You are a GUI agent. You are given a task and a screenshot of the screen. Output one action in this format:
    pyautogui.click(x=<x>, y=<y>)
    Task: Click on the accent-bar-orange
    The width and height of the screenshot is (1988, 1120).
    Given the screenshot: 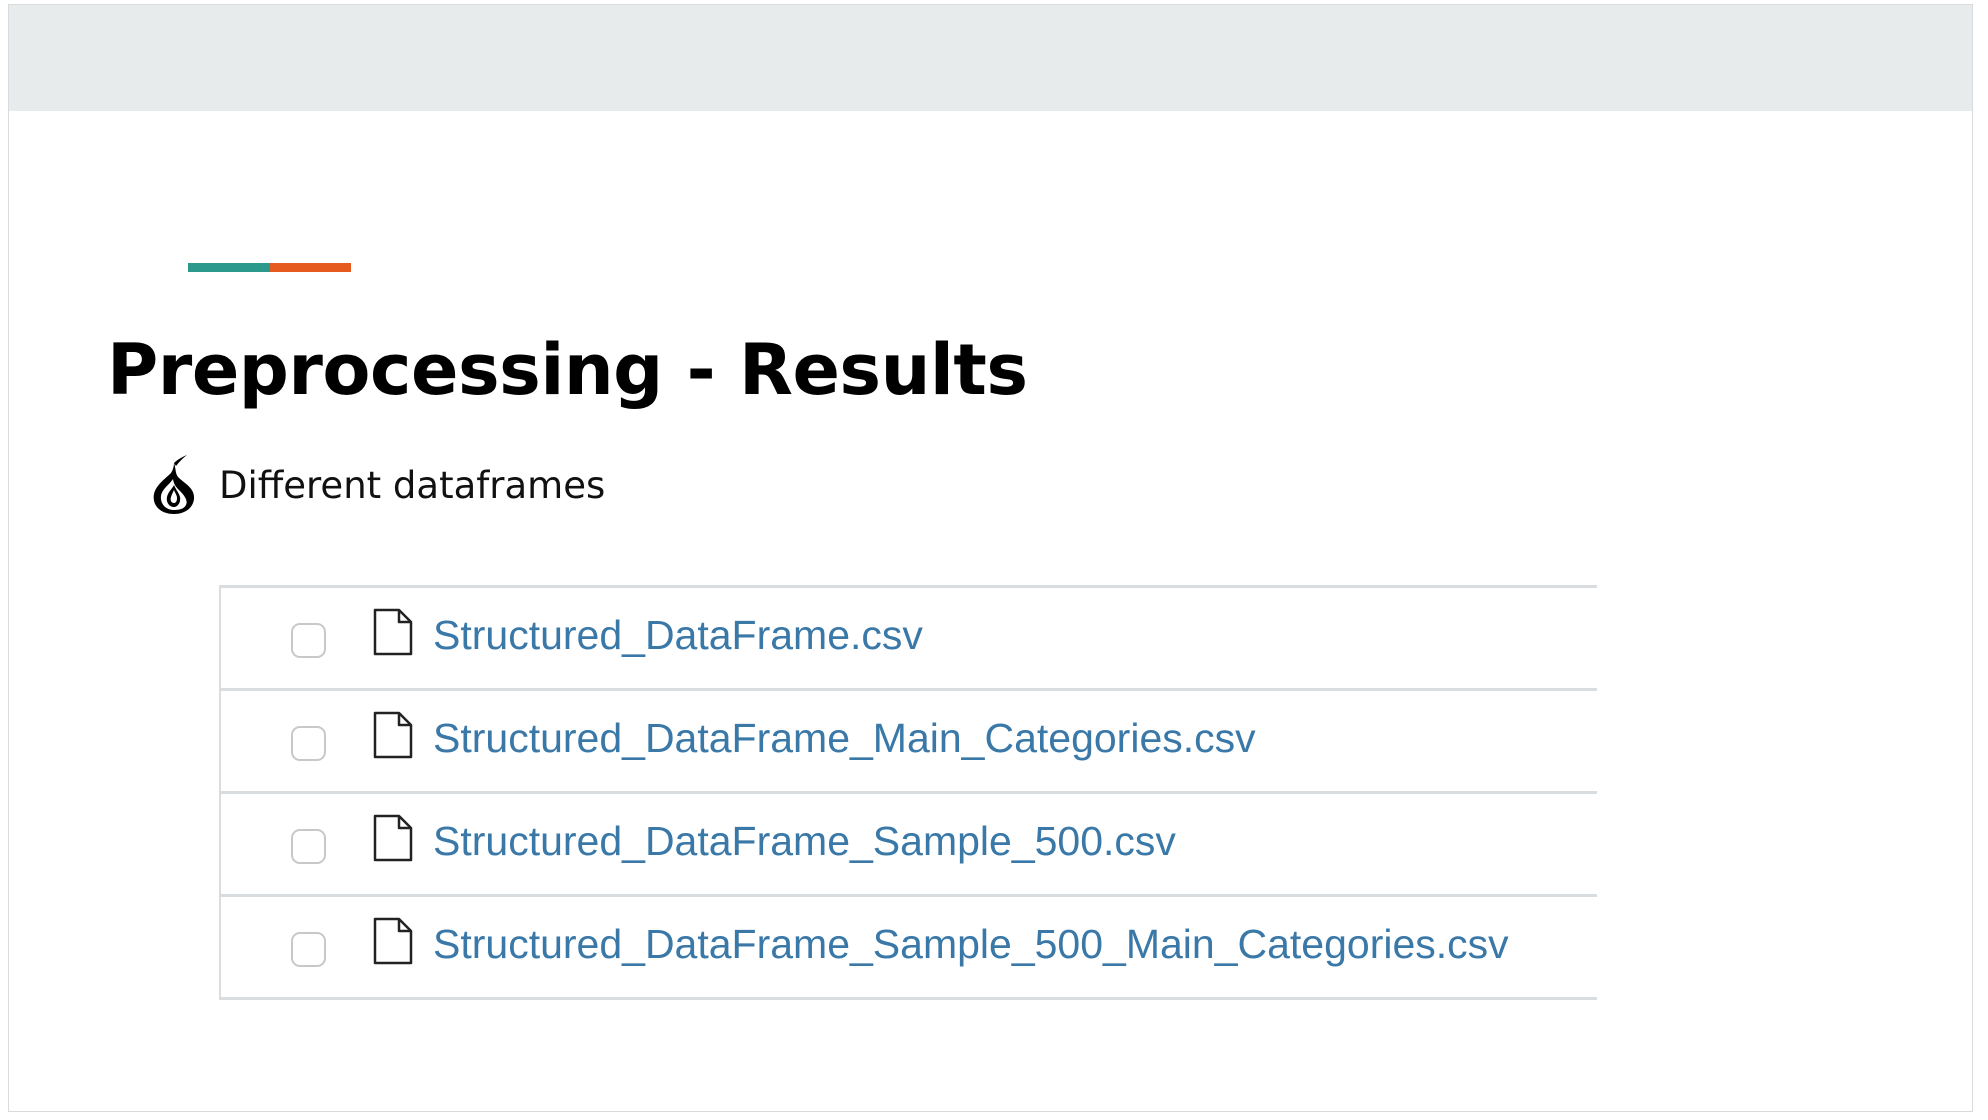 What is the action you would take?
    pyautogui.click(x=310, y=267)
    